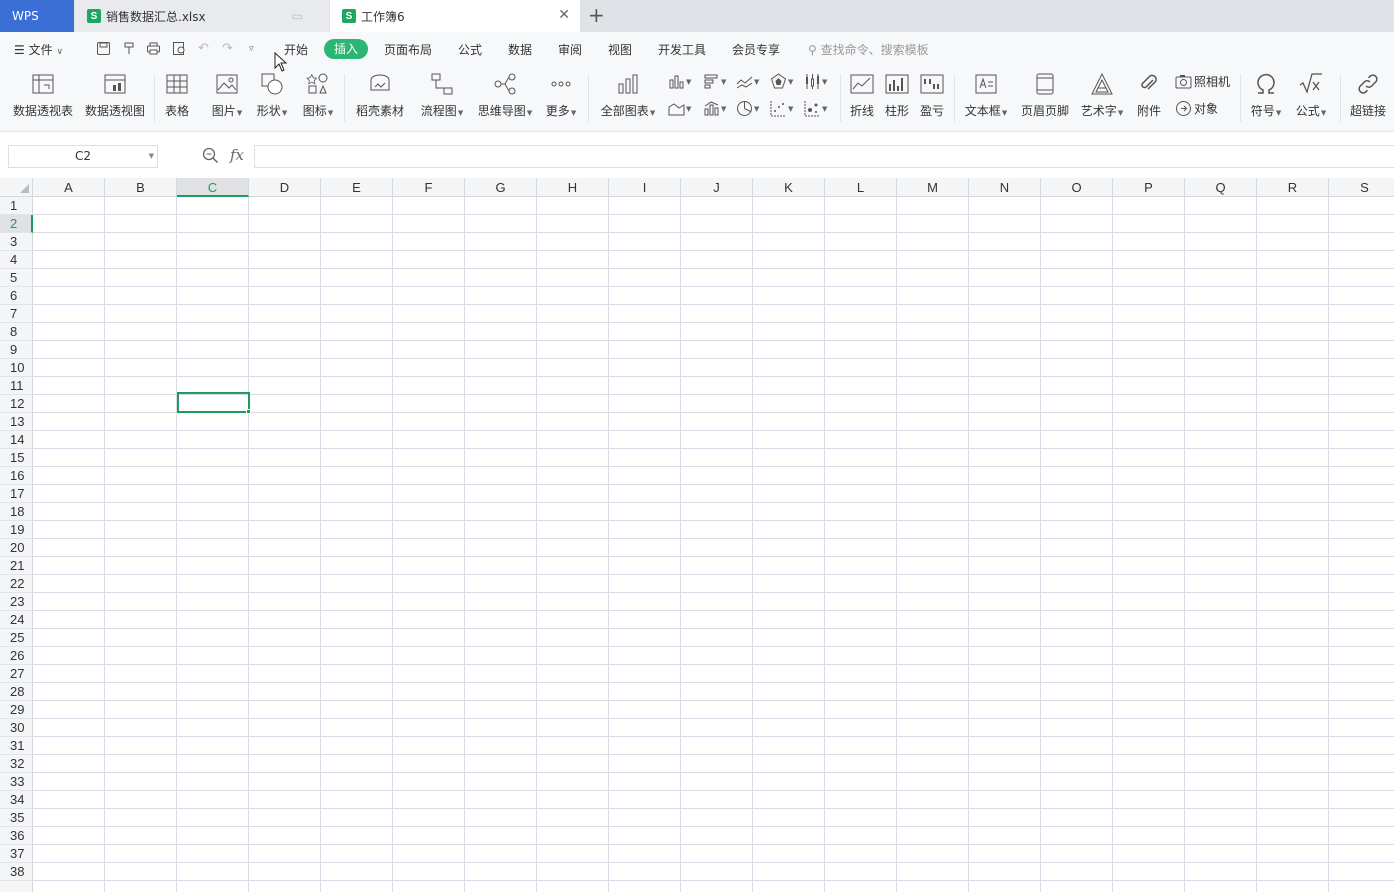 The width and height of the screenshot is (1394, 892). I want to click on area-chart-button: ▼, so click(679, 108).